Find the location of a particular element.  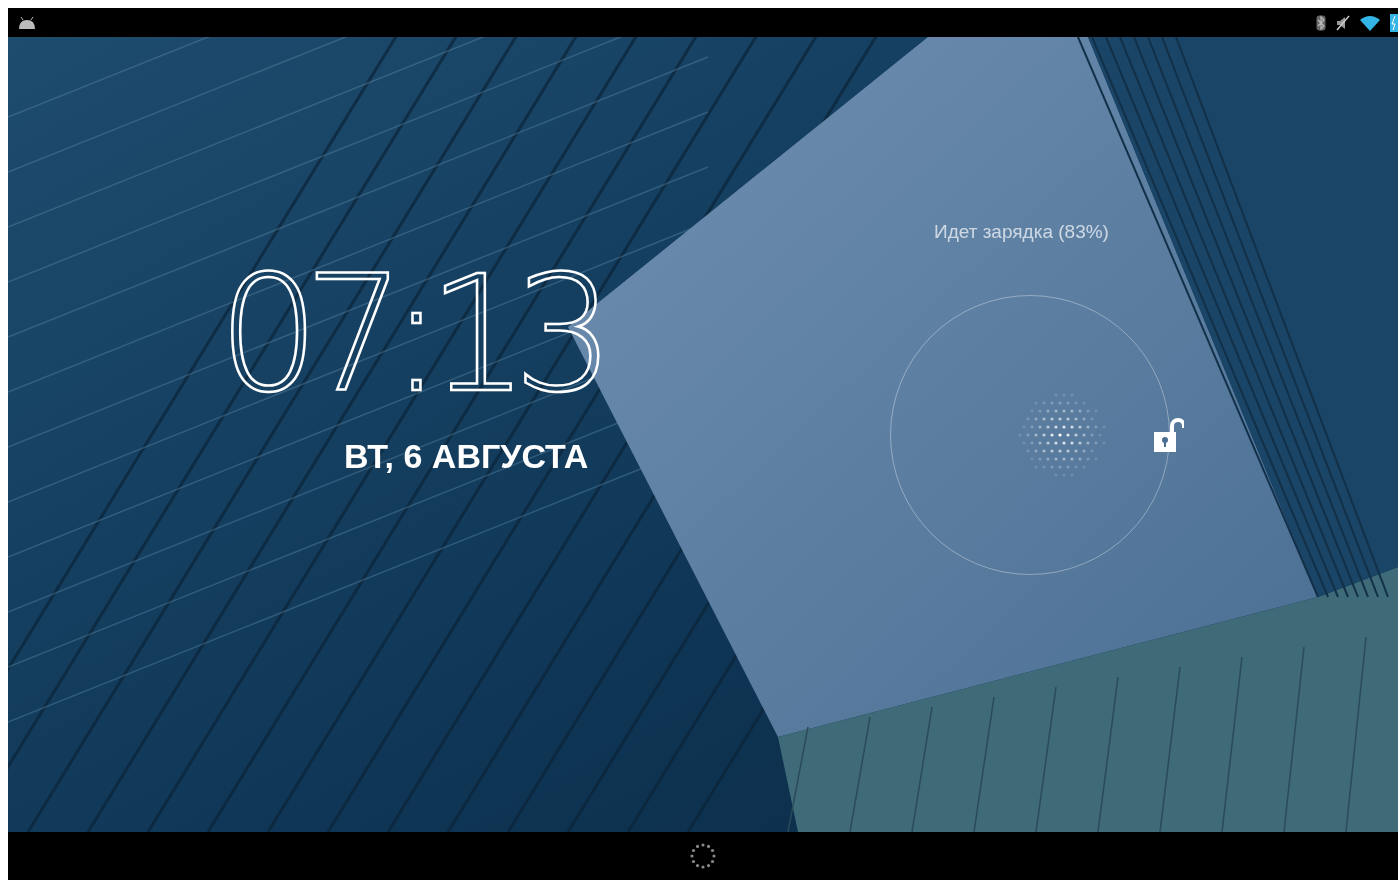

clock-time: 07:13 is located at coordinates (409, 335).